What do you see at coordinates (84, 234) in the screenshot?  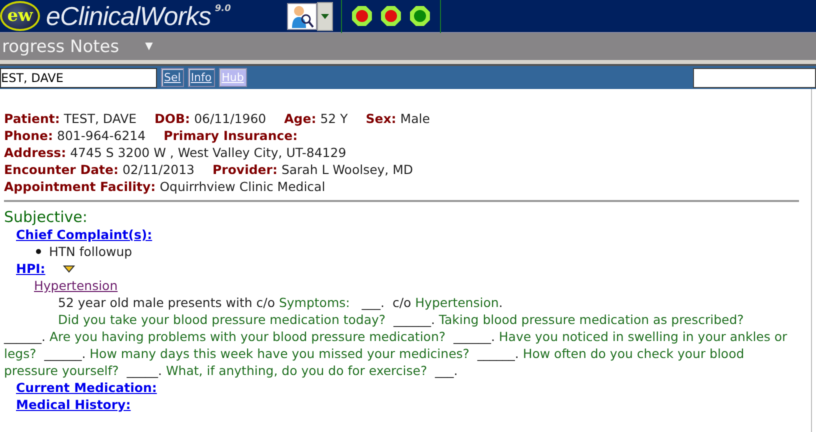 I see `section-link: Chief Complaint(s):` at bounding box center [84, 234].